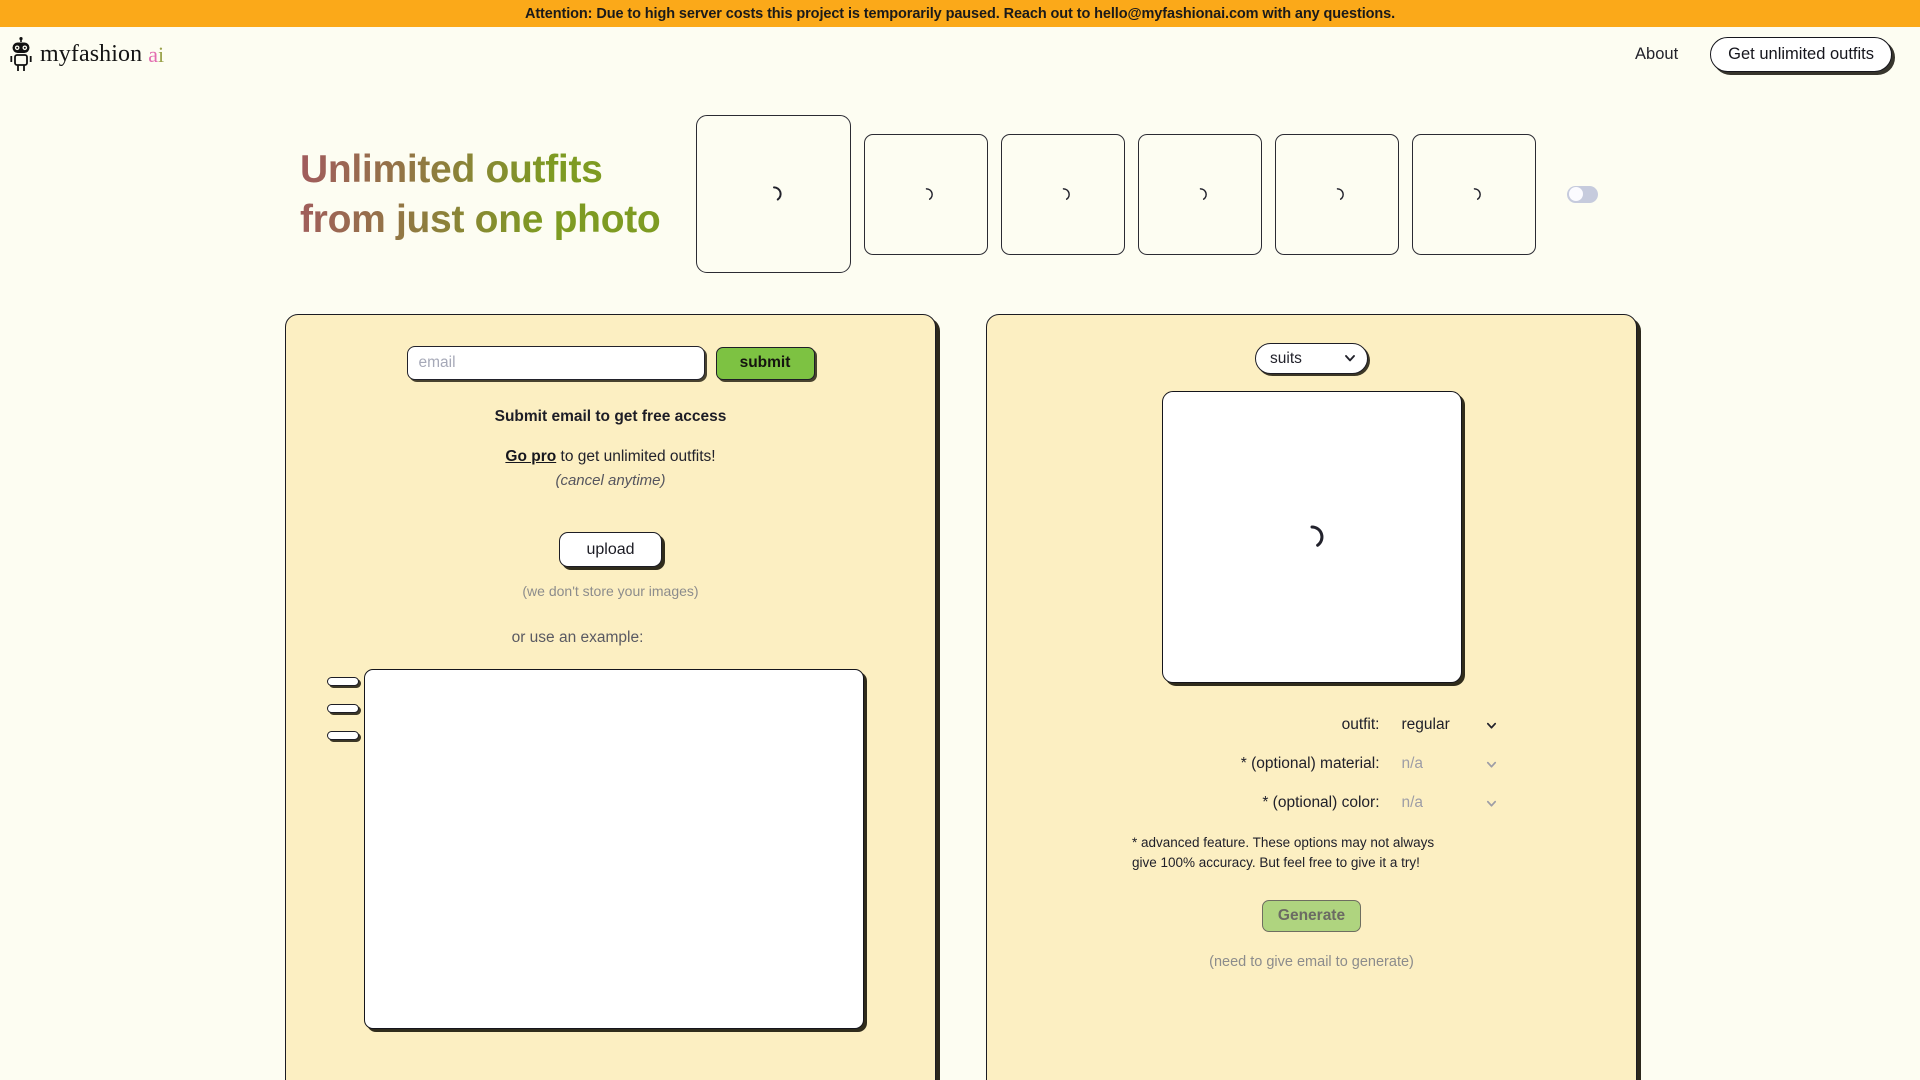  I want to click on brand-name: myfashion, so click(91, 54).